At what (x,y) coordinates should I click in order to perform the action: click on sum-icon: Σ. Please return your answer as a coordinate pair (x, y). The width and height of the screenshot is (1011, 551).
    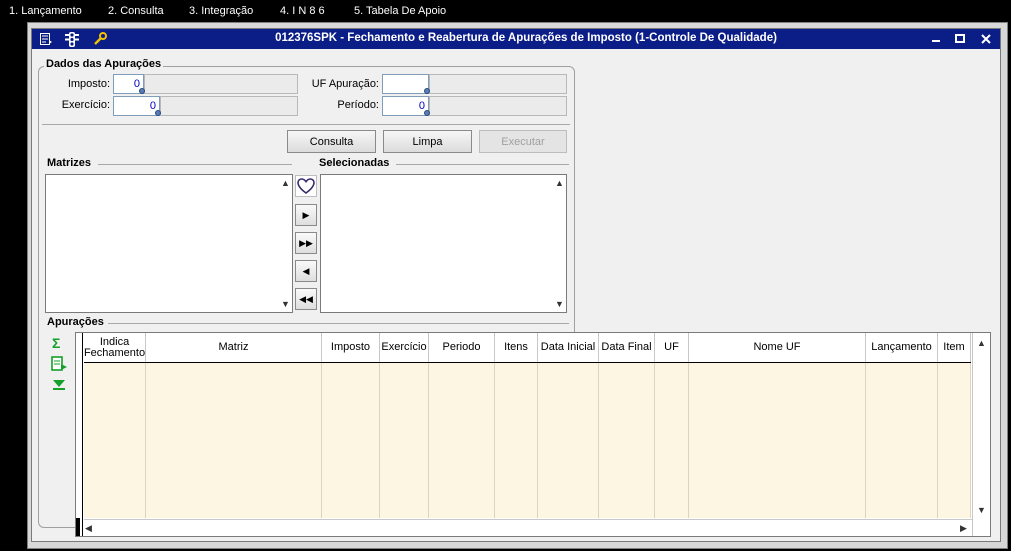
    Looking at the image, I should click on (56, 343).